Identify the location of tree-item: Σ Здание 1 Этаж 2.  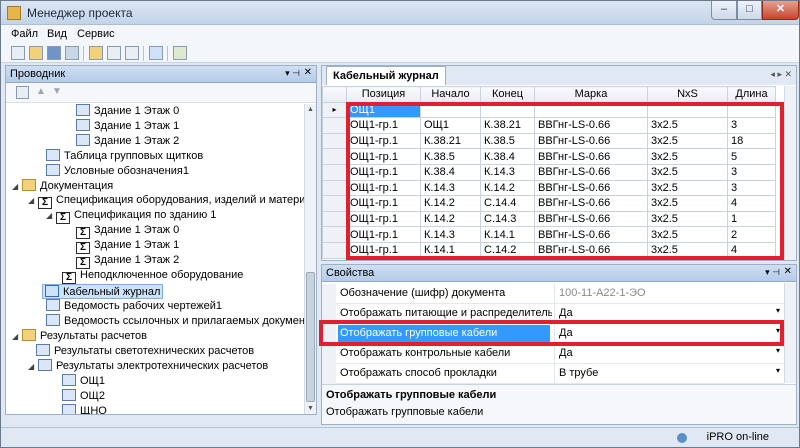
(127, 261).